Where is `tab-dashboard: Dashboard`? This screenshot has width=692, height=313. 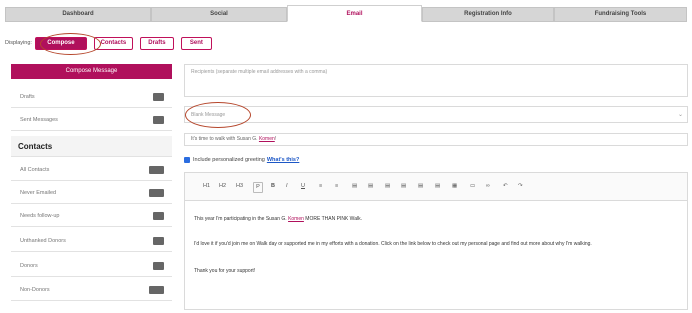
tab-dashboard: Dashboard is located at coordinates (78, 14).